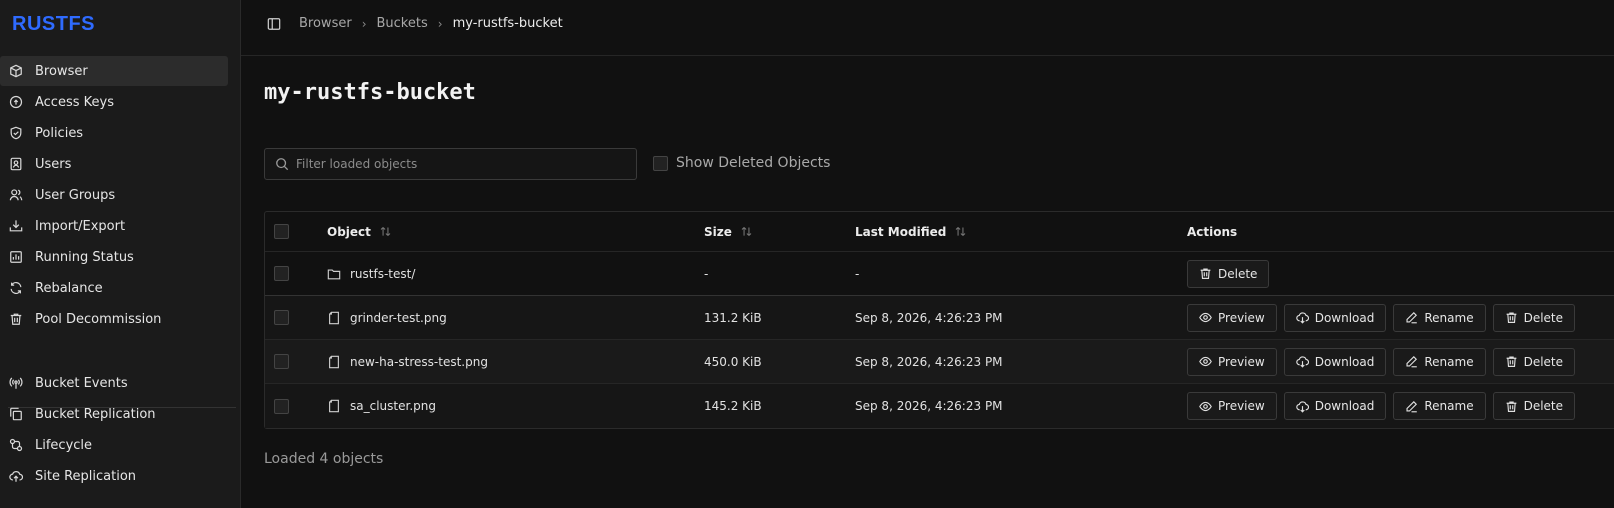  What do you see at coordinates (939, 274) in the screenshot?
I see `table-row: rustfs-test/ - - Delete` at bounding box center [939, 274].